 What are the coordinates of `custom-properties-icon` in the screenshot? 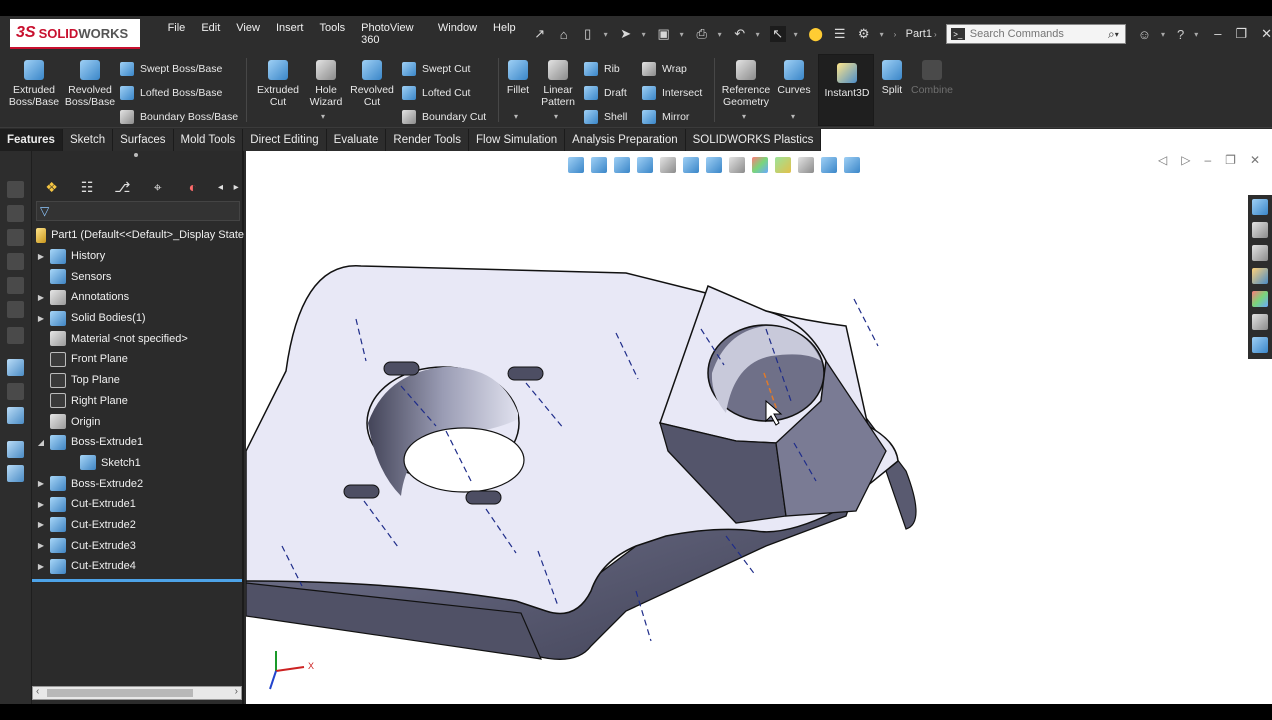 It's located at (1260, 322).